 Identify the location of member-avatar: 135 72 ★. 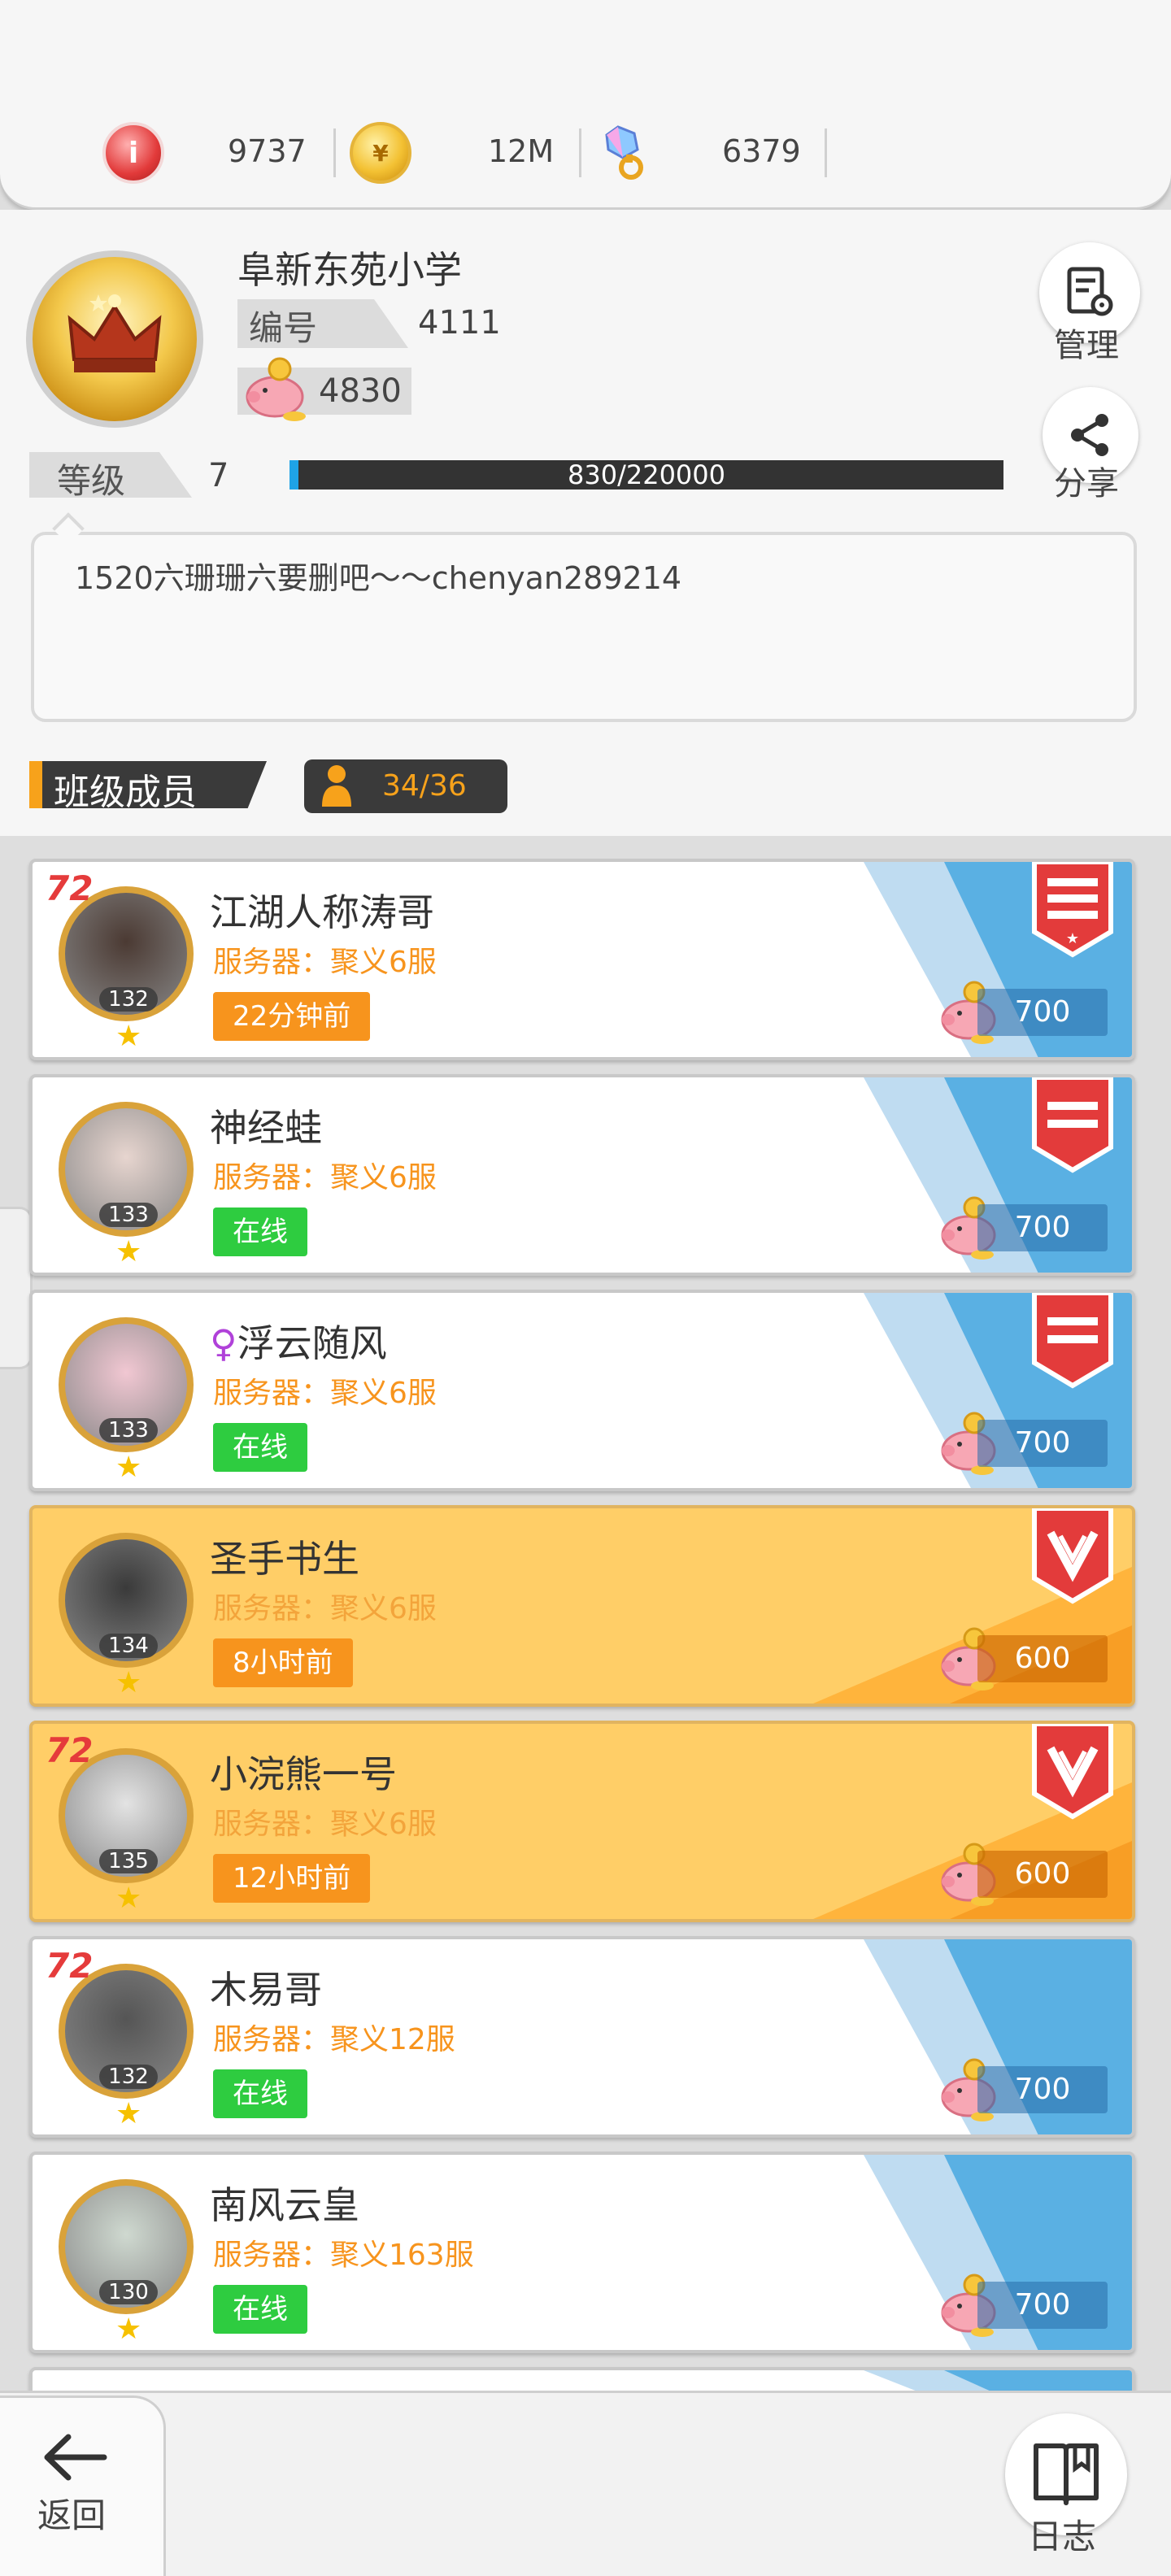
(126, 1822).